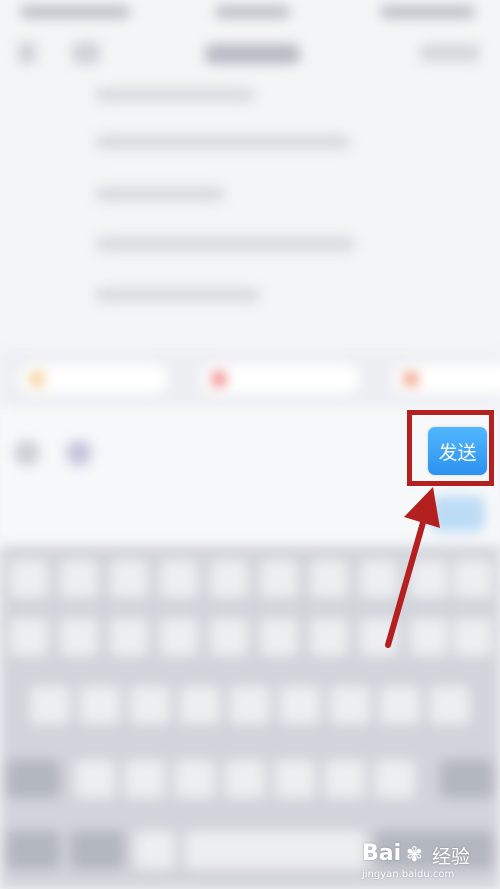 The width and height of the screenshot is (500, 889). Describe the element at coordinates (457, 451) in the screenshot. I see `send-button: 发送` at that location.